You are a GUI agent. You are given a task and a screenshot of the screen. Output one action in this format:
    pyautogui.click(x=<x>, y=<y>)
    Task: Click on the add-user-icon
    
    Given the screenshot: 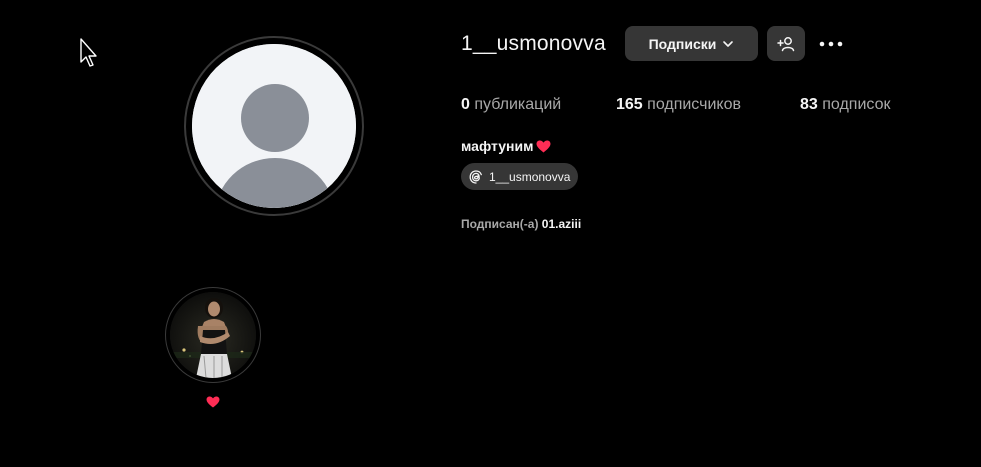 What is the action you would take?
    pyautogui.click(x=786, y=43)
    